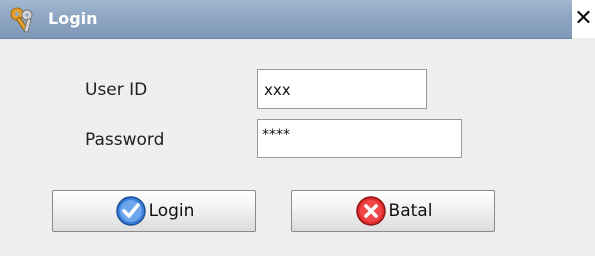 The image size is (595, 256). What do you see at coordinates (410, 211) in the screenshot?
I see `cancel-button-label: Batal` at bounding box center [410, 211].